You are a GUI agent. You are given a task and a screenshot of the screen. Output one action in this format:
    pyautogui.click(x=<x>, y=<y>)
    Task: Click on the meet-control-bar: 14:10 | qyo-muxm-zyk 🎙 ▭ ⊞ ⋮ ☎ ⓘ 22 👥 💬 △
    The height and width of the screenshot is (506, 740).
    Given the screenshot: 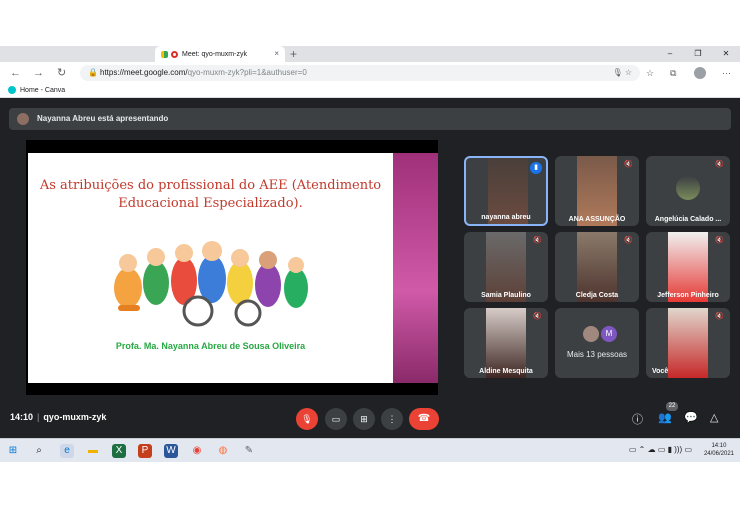 What is the action you would take?
    pyautogui.click(x=370, y=418)
    